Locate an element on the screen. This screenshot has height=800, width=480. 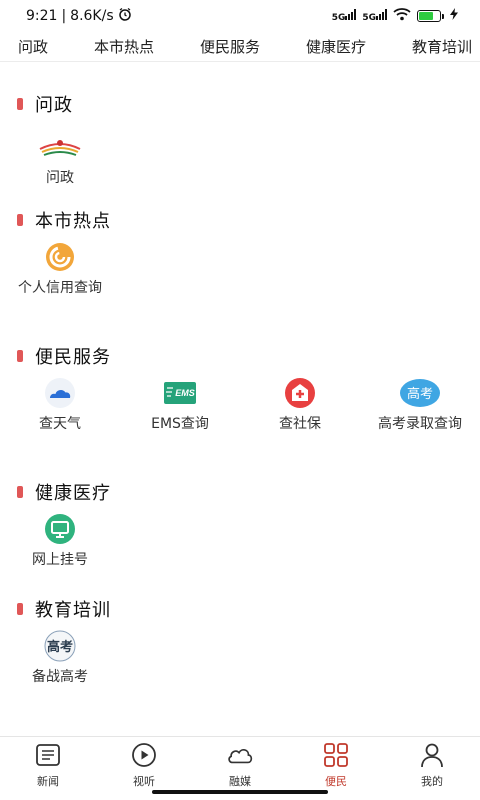
gaokao-icon-text: 高考 is located at coordinates (420, 394).